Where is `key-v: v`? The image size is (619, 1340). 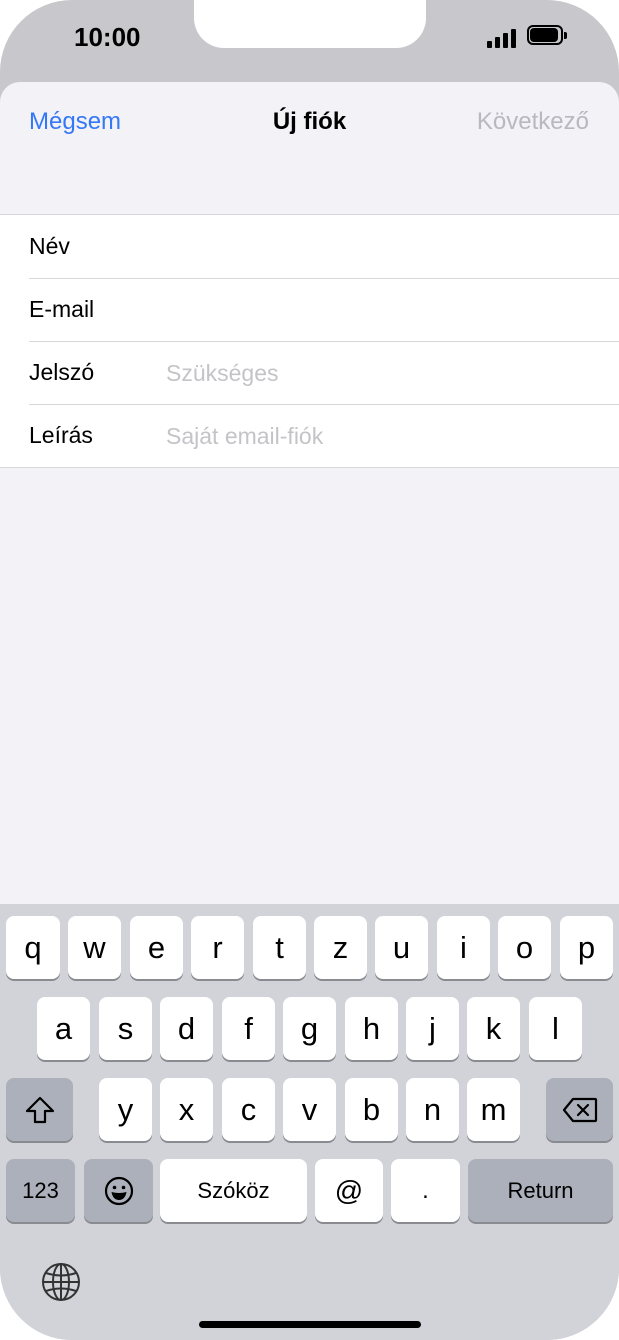 key-v: v is located at coordinates (309, 1109).